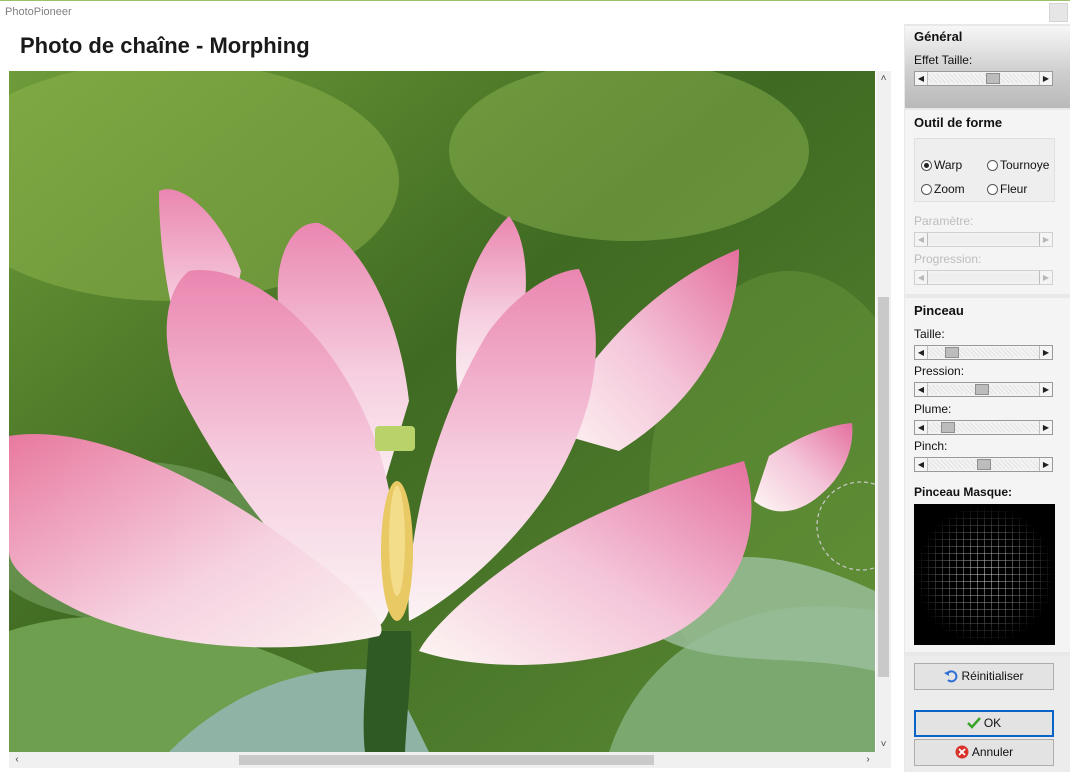 This screenshot has width=1070, height=772. What do you see at coordinates (446, 760) in the screenshot?
I see `horizontal-scroll-thumb` at bounding box center [446, 760].